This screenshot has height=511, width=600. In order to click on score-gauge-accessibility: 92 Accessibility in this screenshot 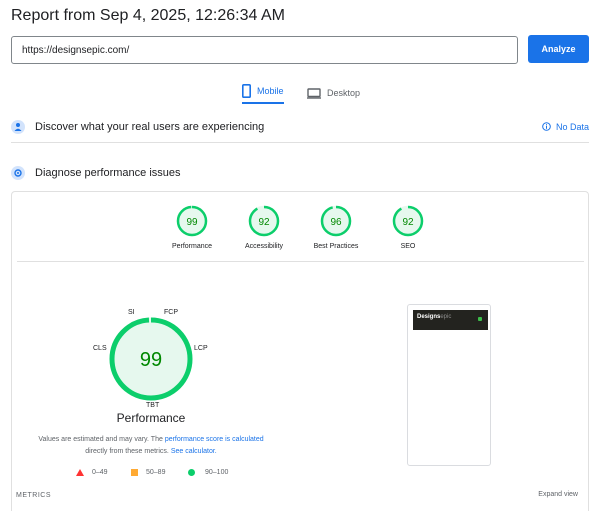, I will do `click(264, 227)`.